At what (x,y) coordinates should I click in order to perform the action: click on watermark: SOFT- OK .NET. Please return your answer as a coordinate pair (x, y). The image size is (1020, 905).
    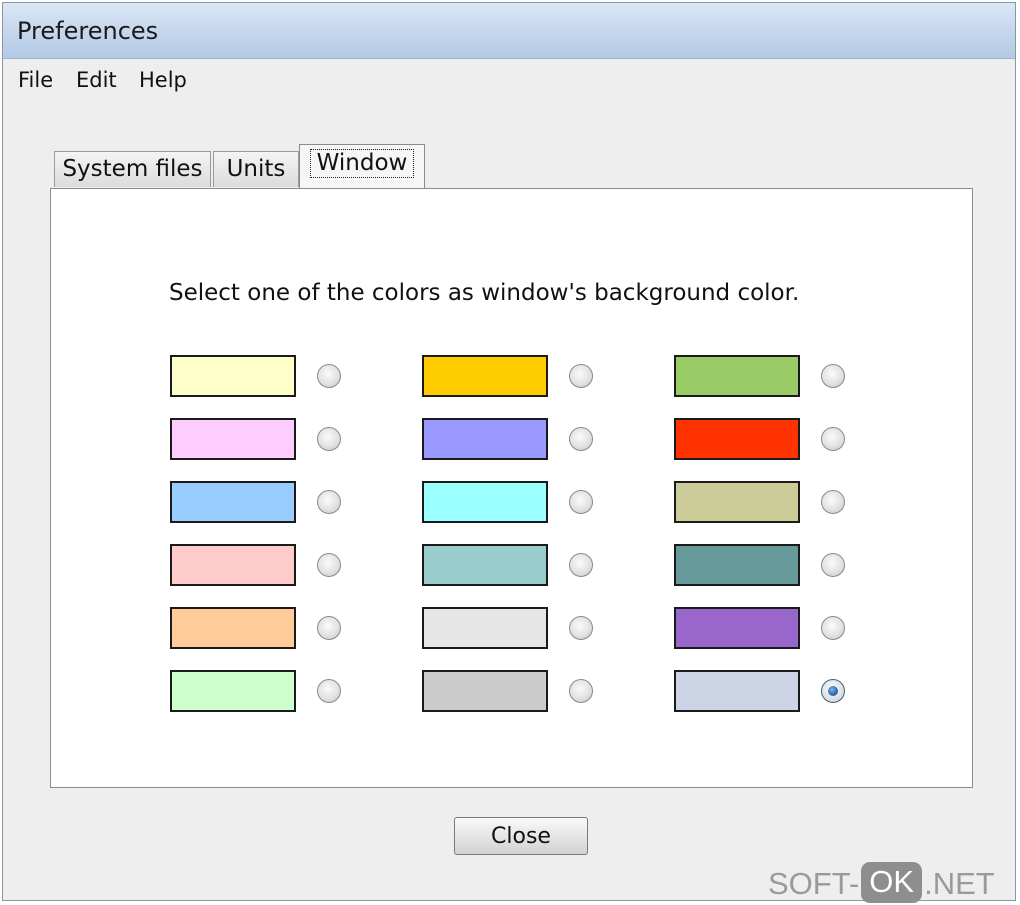
    Looking at the image, I should click on (881, 880).